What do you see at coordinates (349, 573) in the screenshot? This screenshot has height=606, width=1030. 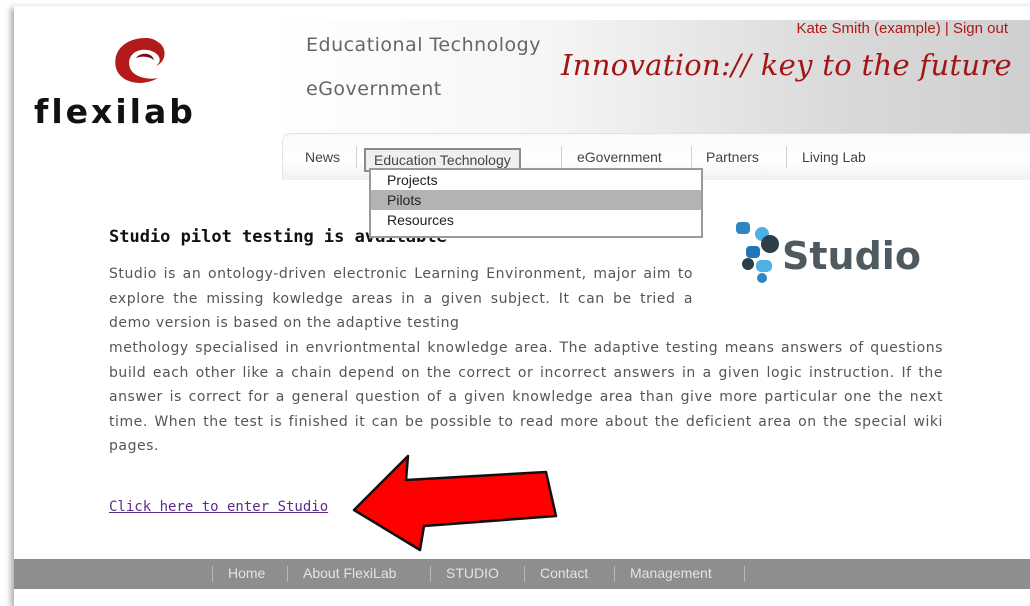 I see `footer-link-about: About FlexiLab` at bounding box center [349, 573].